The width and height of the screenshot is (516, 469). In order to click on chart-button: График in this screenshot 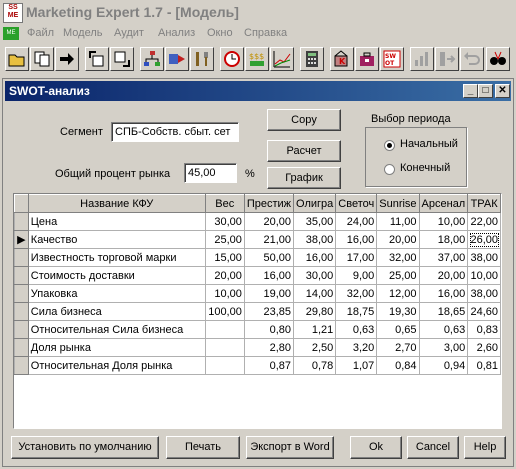, I will do `click(304, 178)`.